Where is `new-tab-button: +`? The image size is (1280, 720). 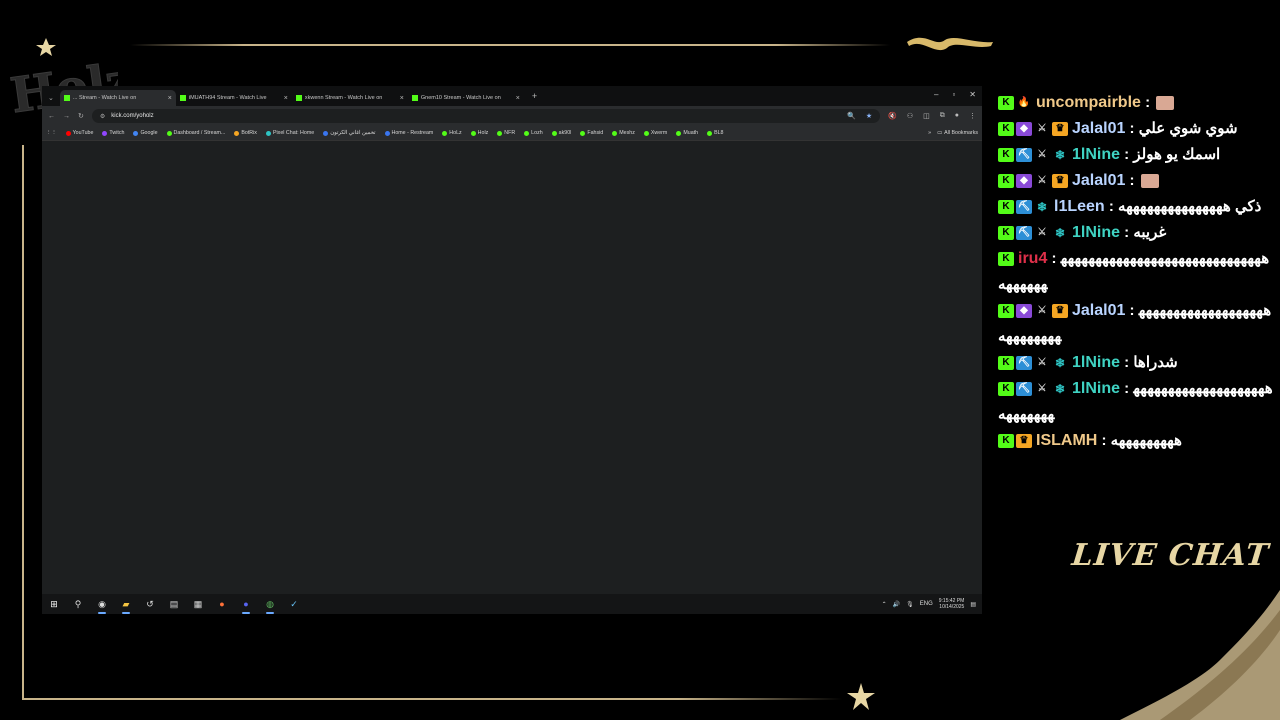
new-tab-button: + is located at coordinates (534, 96).